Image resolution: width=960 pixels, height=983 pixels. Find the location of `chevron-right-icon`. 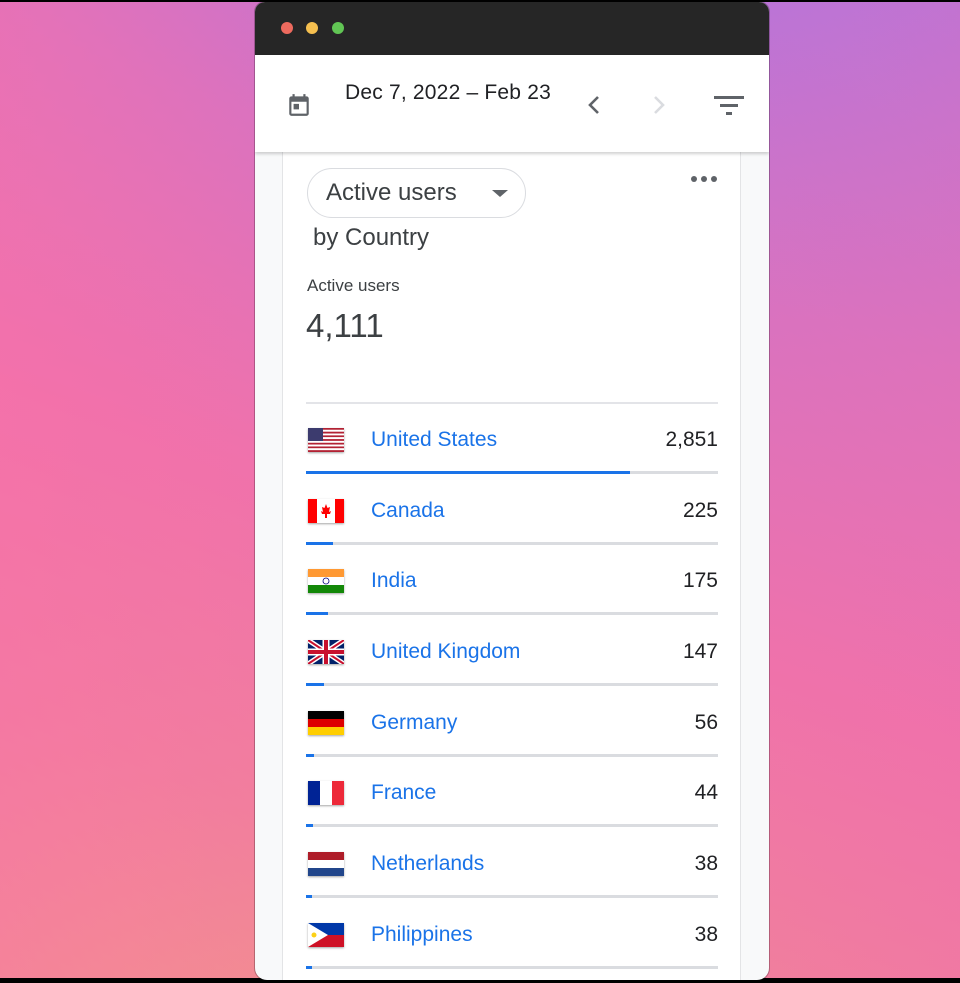

chevron-right-icon is located at coordinates (659, 105).